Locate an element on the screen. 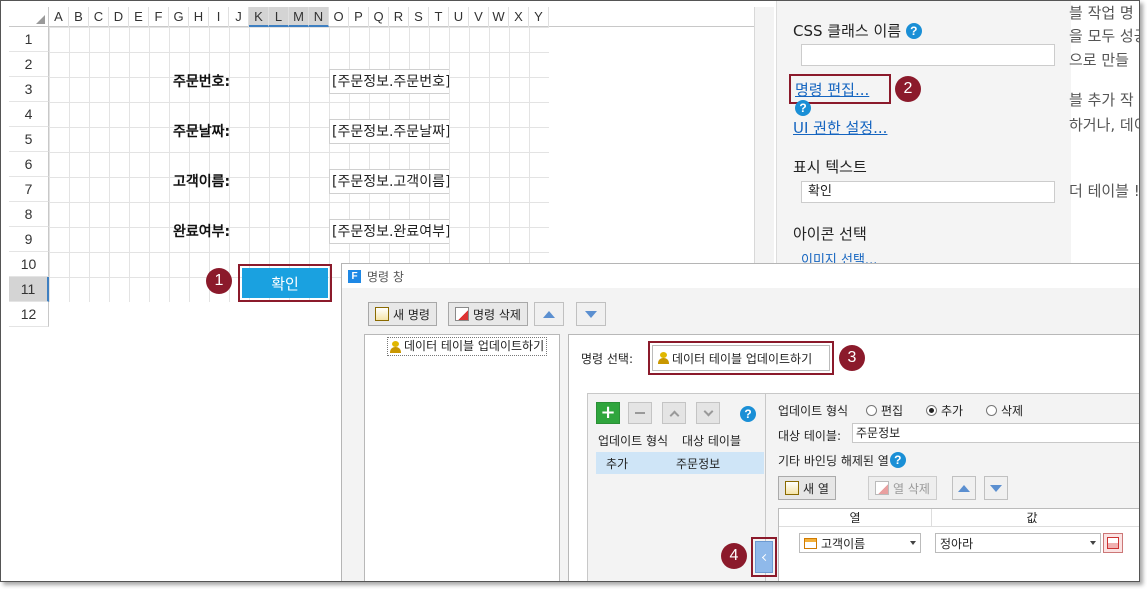 This screenshot has height=589, width=1147. select-all-corner is located at coordinates (29, 17).